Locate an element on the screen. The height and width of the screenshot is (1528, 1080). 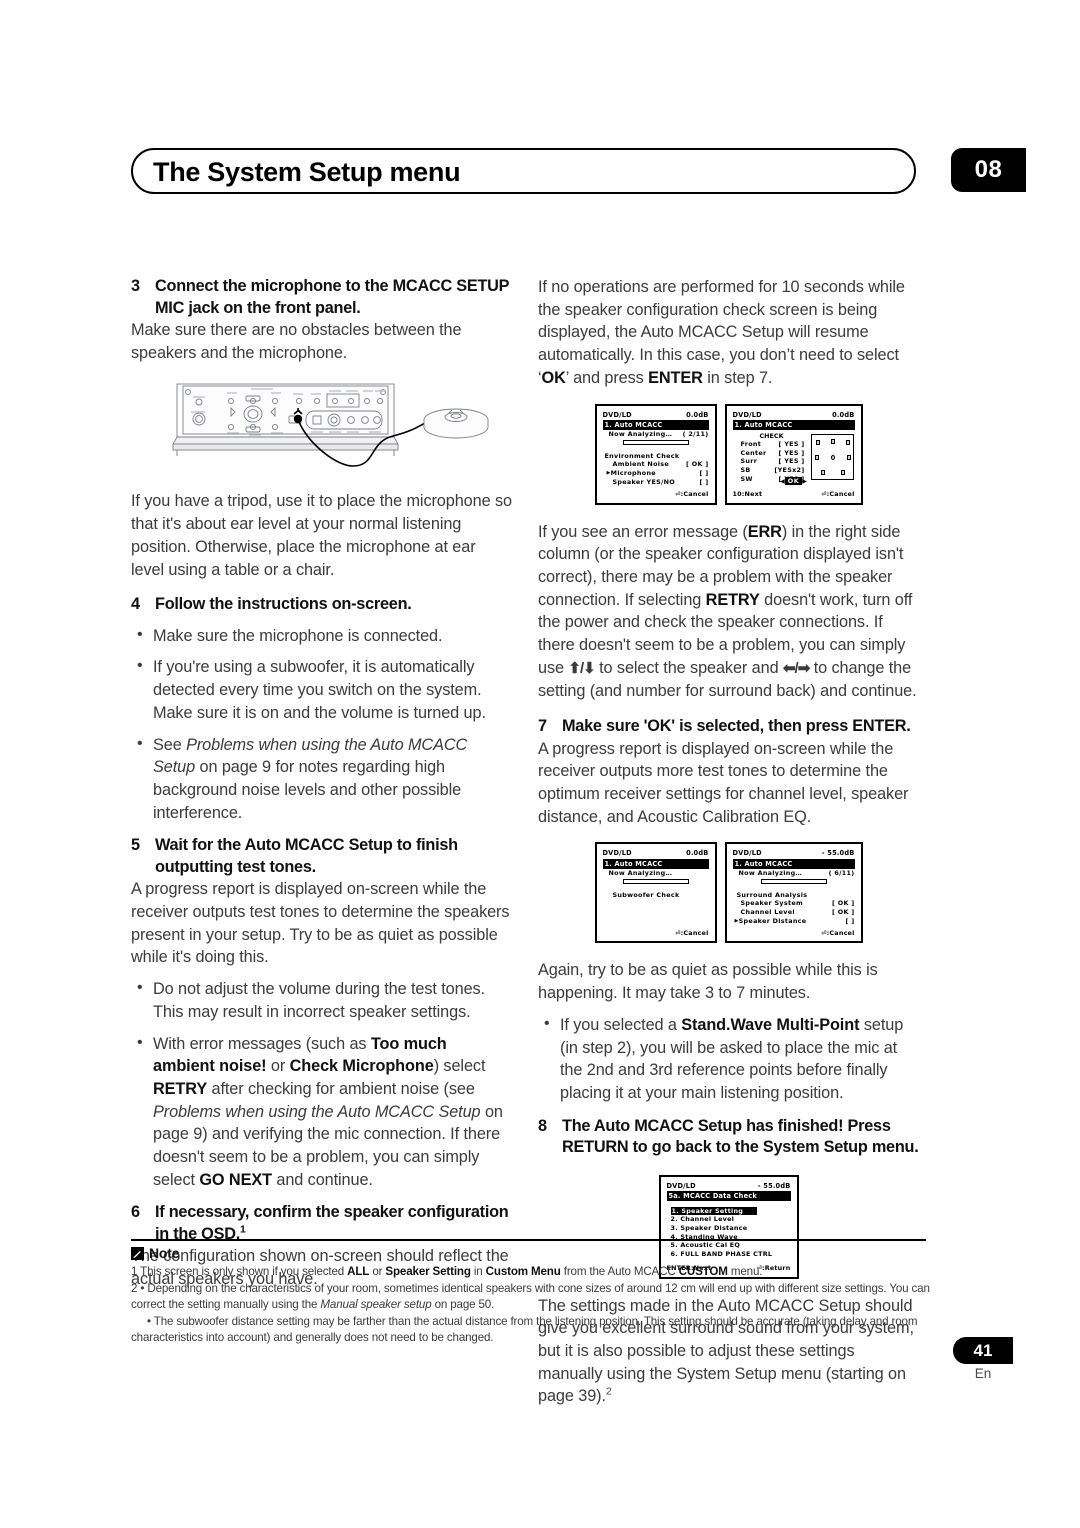
chapter-tab: 08 is located at coordinates (988, 170).